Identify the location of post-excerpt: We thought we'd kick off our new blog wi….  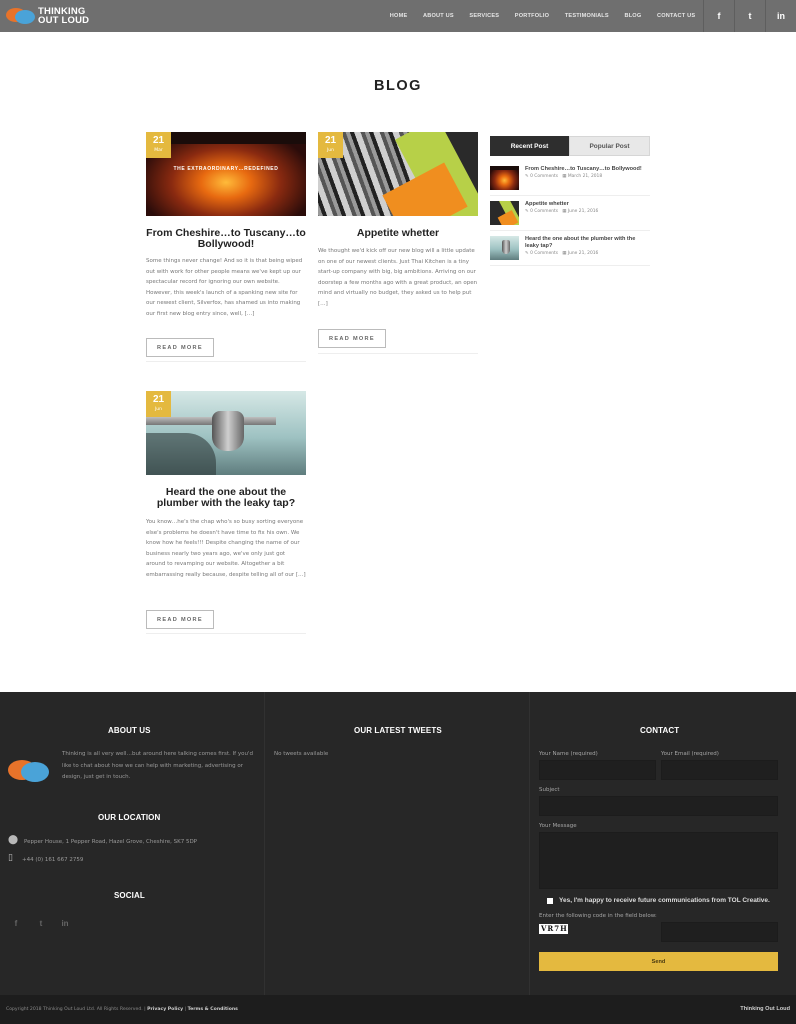
(398, 277).